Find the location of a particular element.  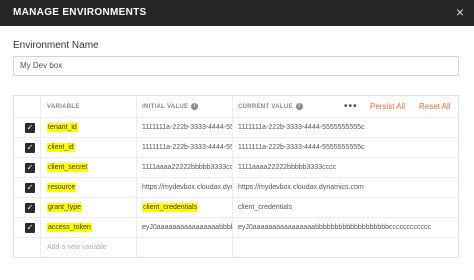

variable-cell: client_id is located at coordinates (88, 147).